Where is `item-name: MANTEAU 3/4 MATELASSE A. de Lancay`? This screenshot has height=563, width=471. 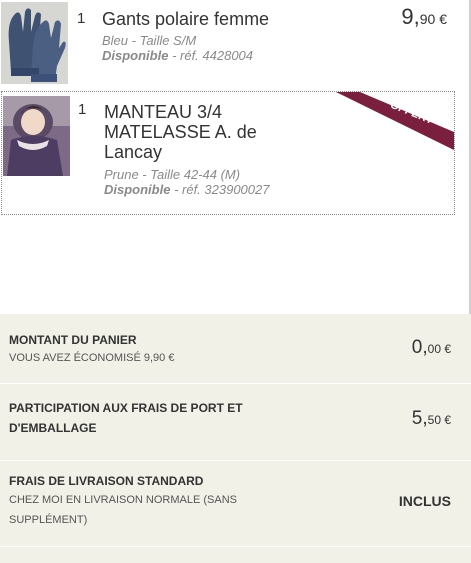
item-name: MANTEAU 3/4 MATELASSE A. de Lancay is located at coordinates (191, 132).